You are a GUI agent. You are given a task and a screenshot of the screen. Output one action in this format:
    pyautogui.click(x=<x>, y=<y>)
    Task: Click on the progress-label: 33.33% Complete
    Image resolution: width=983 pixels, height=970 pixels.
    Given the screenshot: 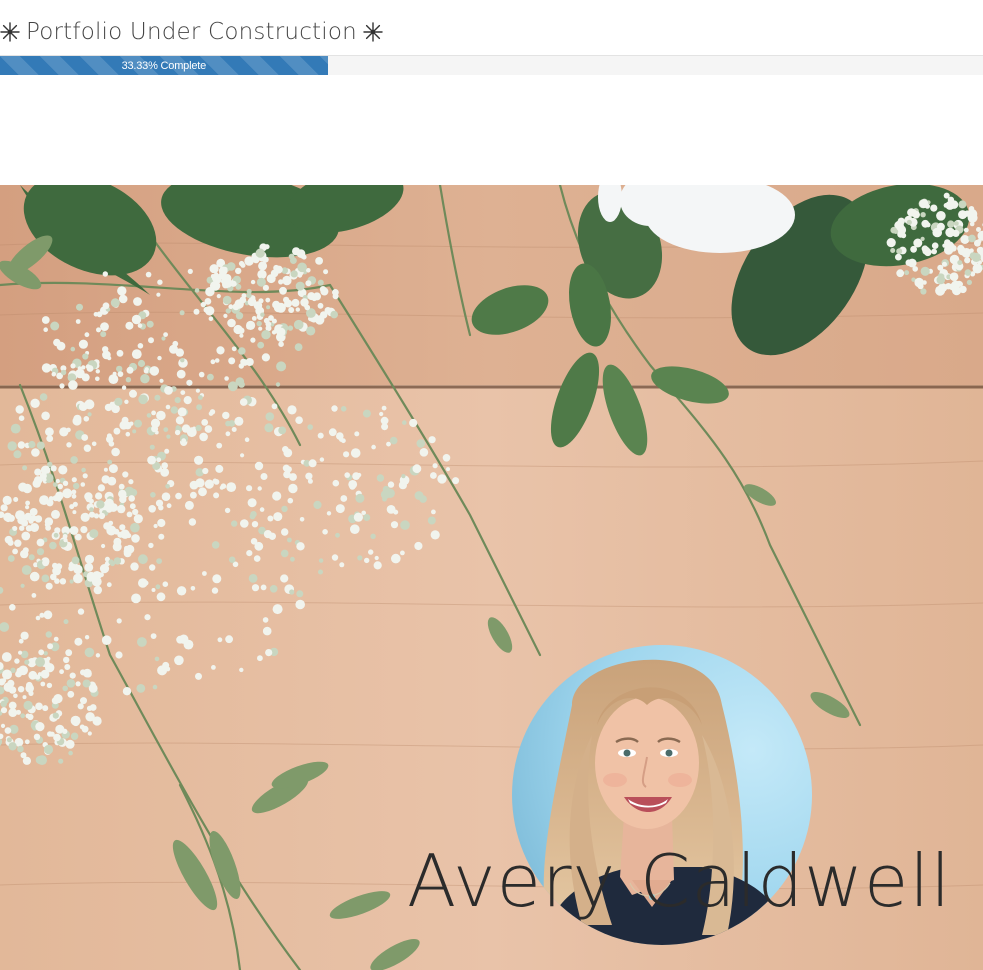 What is the action you would take?
    pyautogui.click(x=164, y=65)
    